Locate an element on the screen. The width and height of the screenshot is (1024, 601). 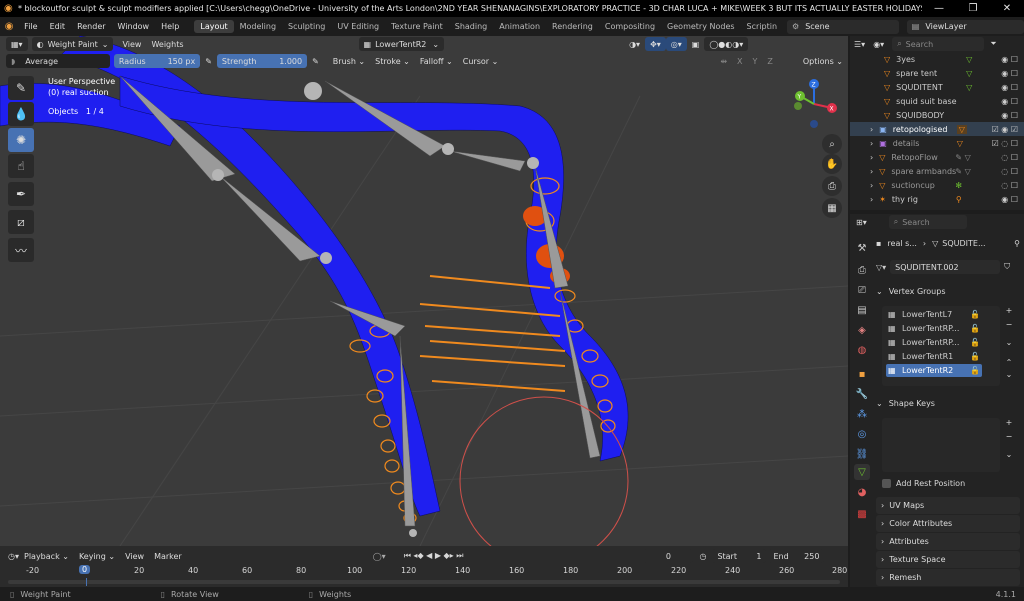
cursor-menu: Cursor ⌄ is located at coordinates (481, 61).